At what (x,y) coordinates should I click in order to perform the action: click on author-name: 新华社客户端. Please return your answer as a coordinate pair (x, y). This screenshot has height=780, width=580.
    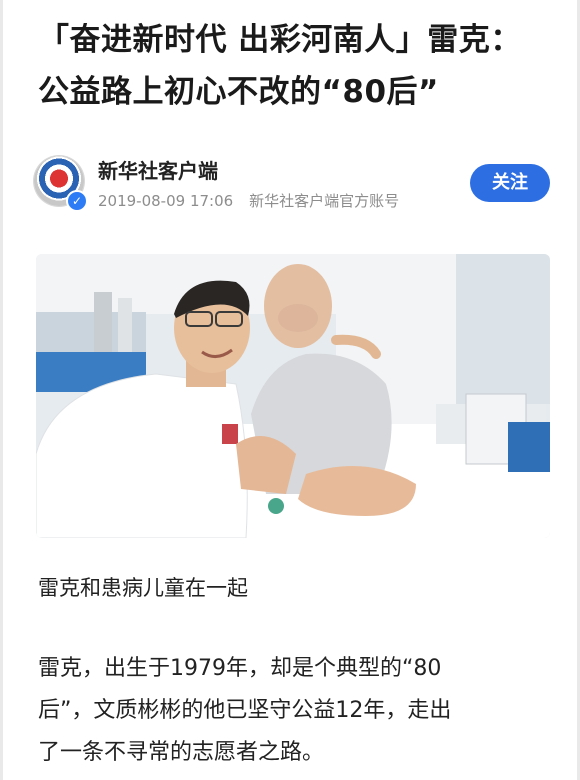
    Looking at the image, I should click on (158, 169).